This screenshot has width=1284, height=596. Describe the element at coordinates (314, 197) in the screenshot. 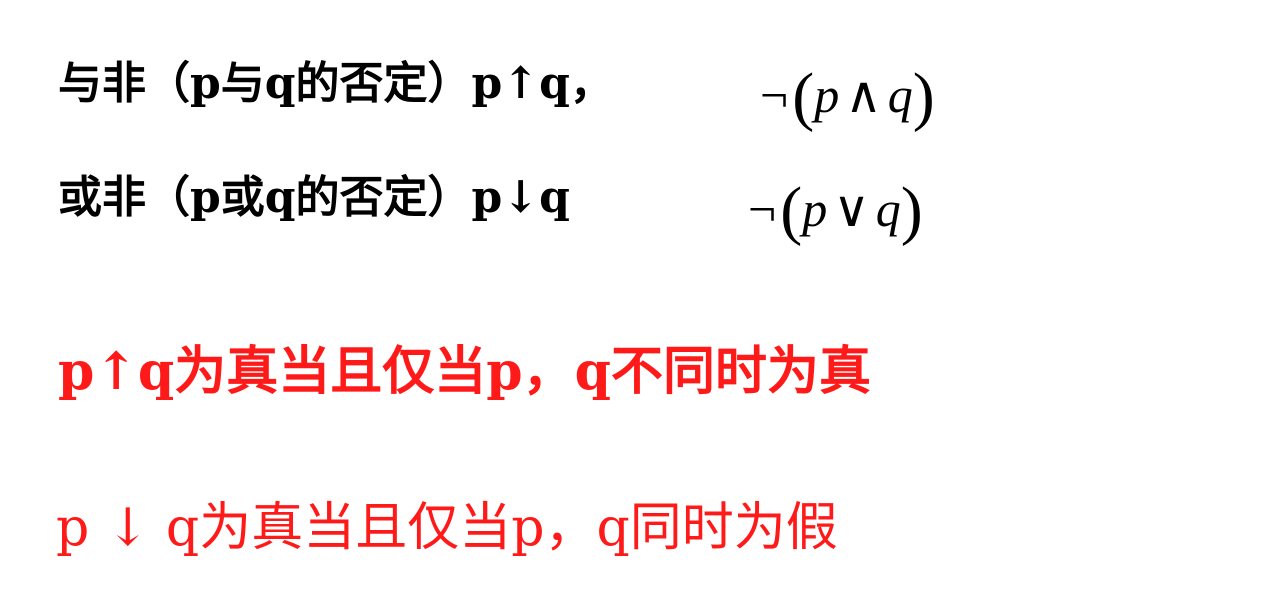

I see `nor-definition: 或非（p或q的否定）p↓q` at that location.